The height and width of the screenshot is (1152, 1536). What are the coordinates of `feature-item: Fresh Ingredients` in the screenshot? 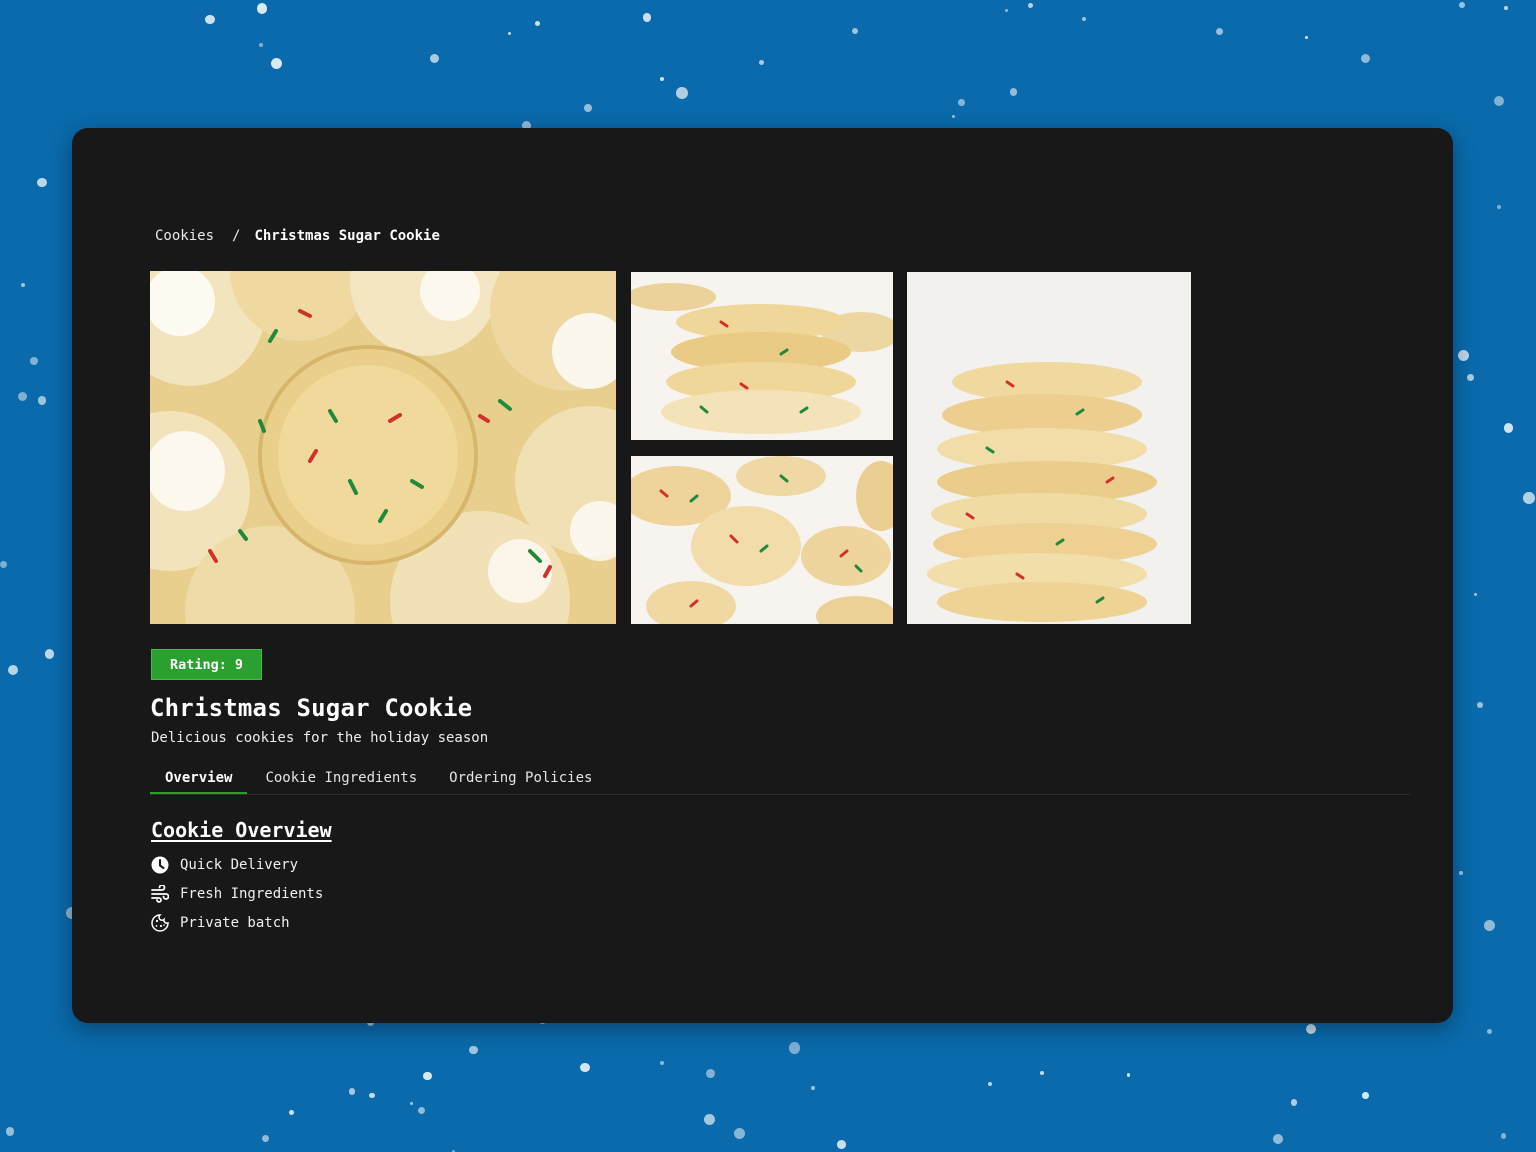 It's located at (237, 893).